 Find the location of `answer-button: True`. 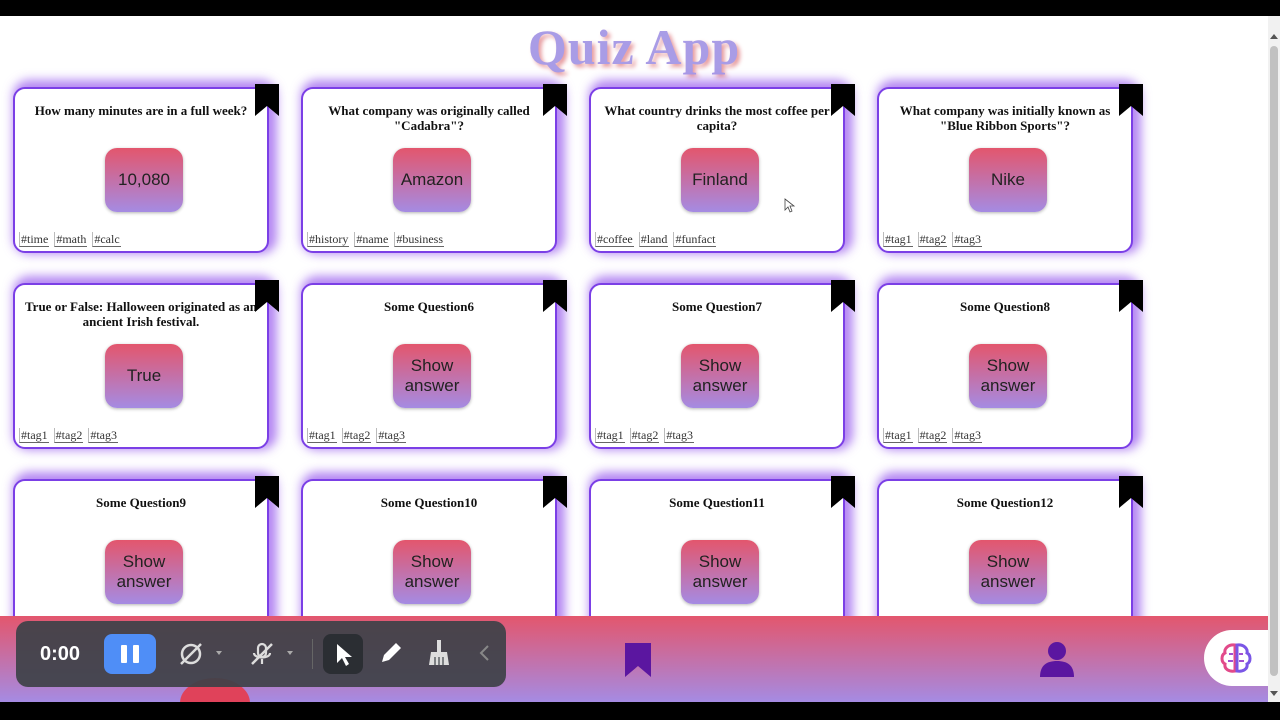

answer-button: True is located at coordinates (144, 376).